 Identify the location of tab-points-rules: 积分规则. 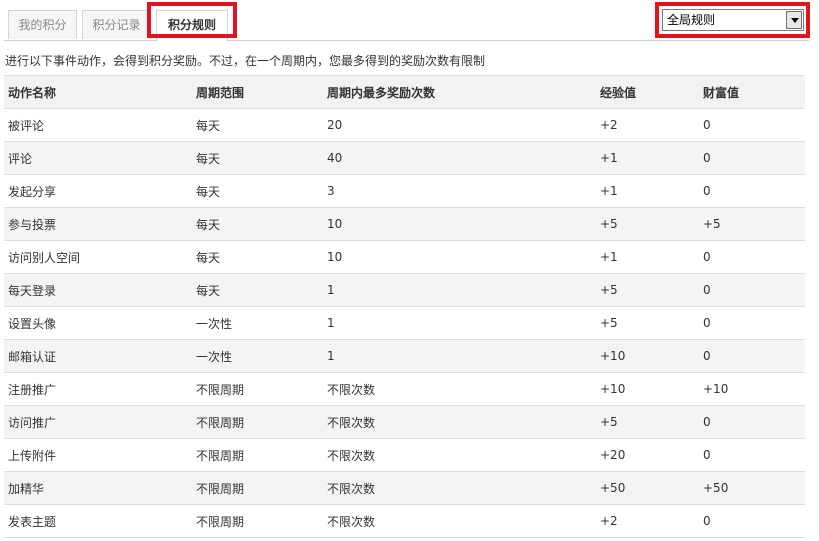
(192, 25).